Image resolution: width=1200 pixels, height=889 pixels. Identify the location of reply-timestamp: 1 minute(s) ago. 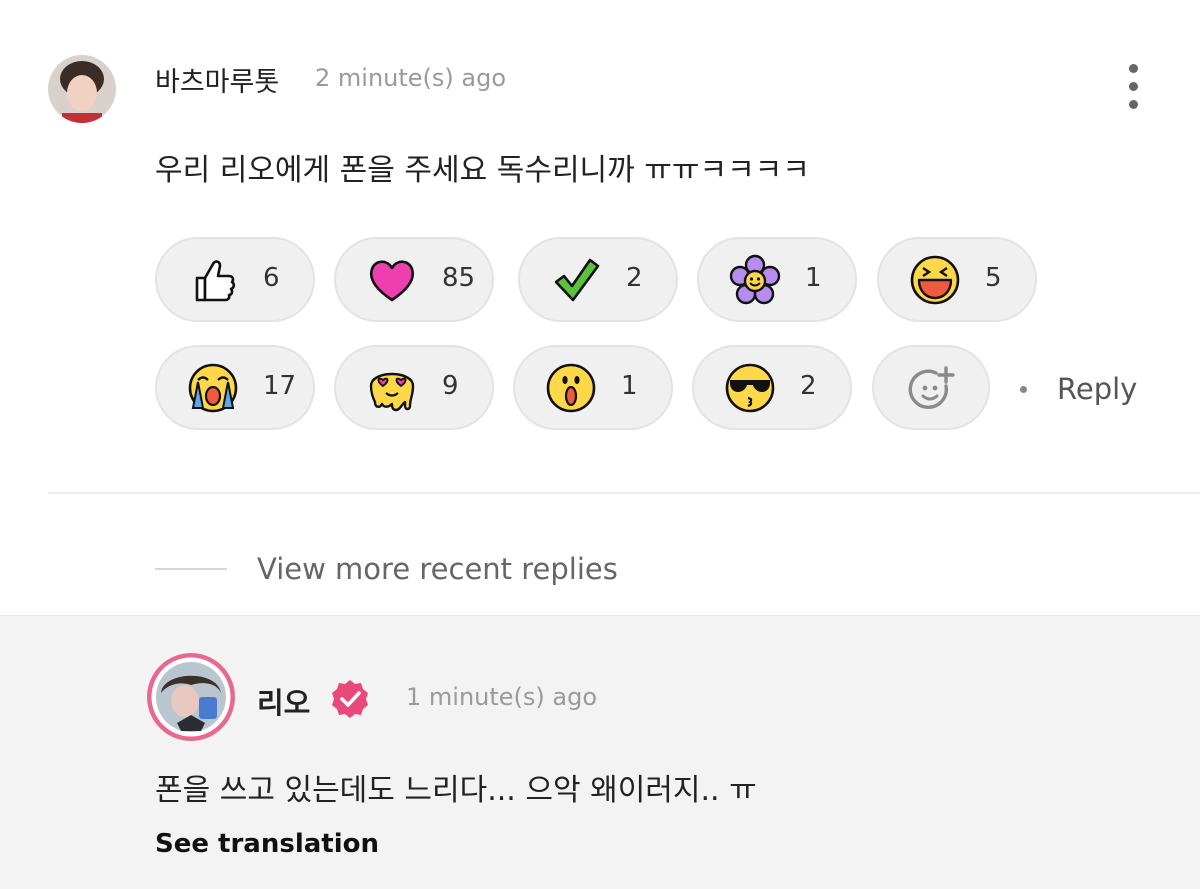
(502, 697).